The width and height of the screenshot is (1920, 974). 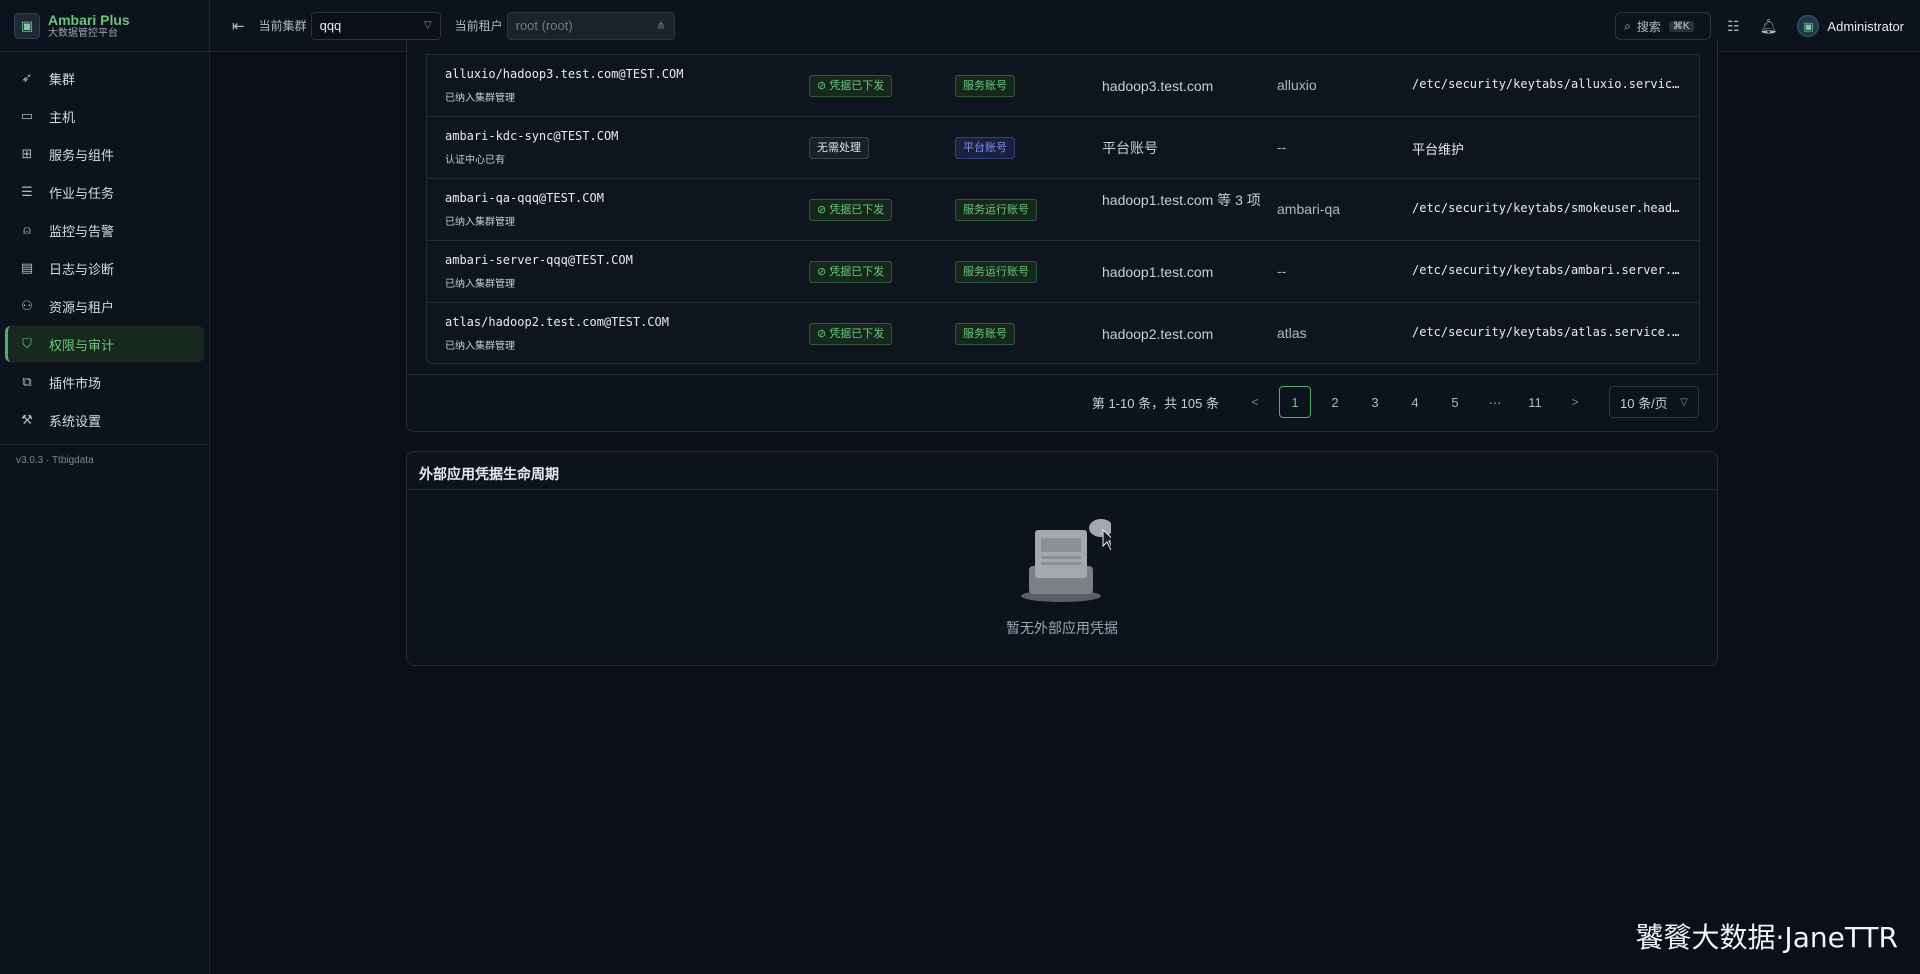 I want to click on search-shortcut: ⌘K, so click(x=1681, y=26).